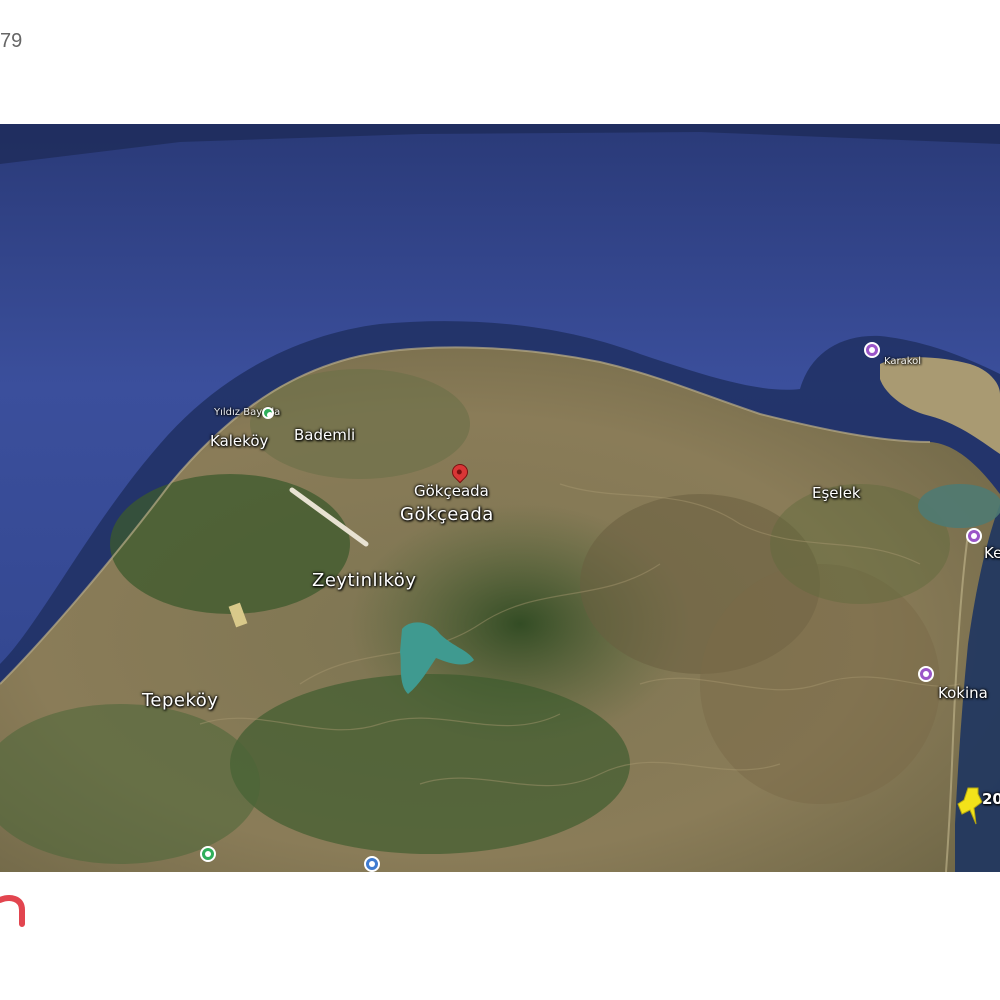  What do you see at coordinates (325, 435) in the screenshot?
I see `place-label-bademli: Bademli` at bounding box center [325, 435].